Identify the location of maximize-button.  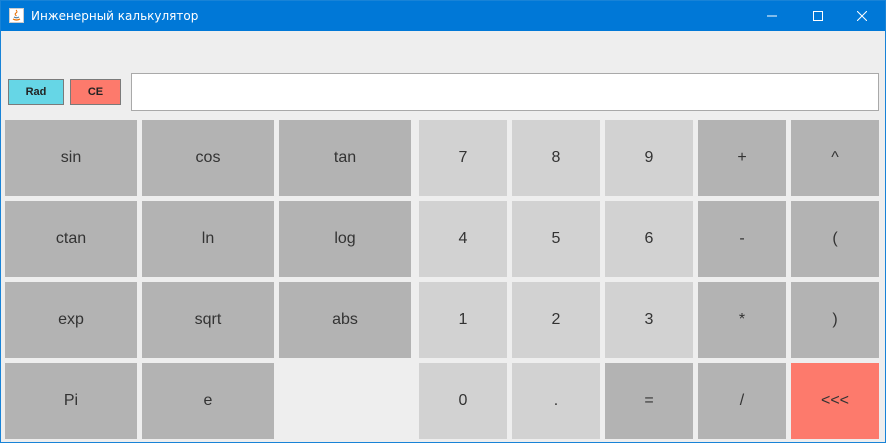
(818, 16).